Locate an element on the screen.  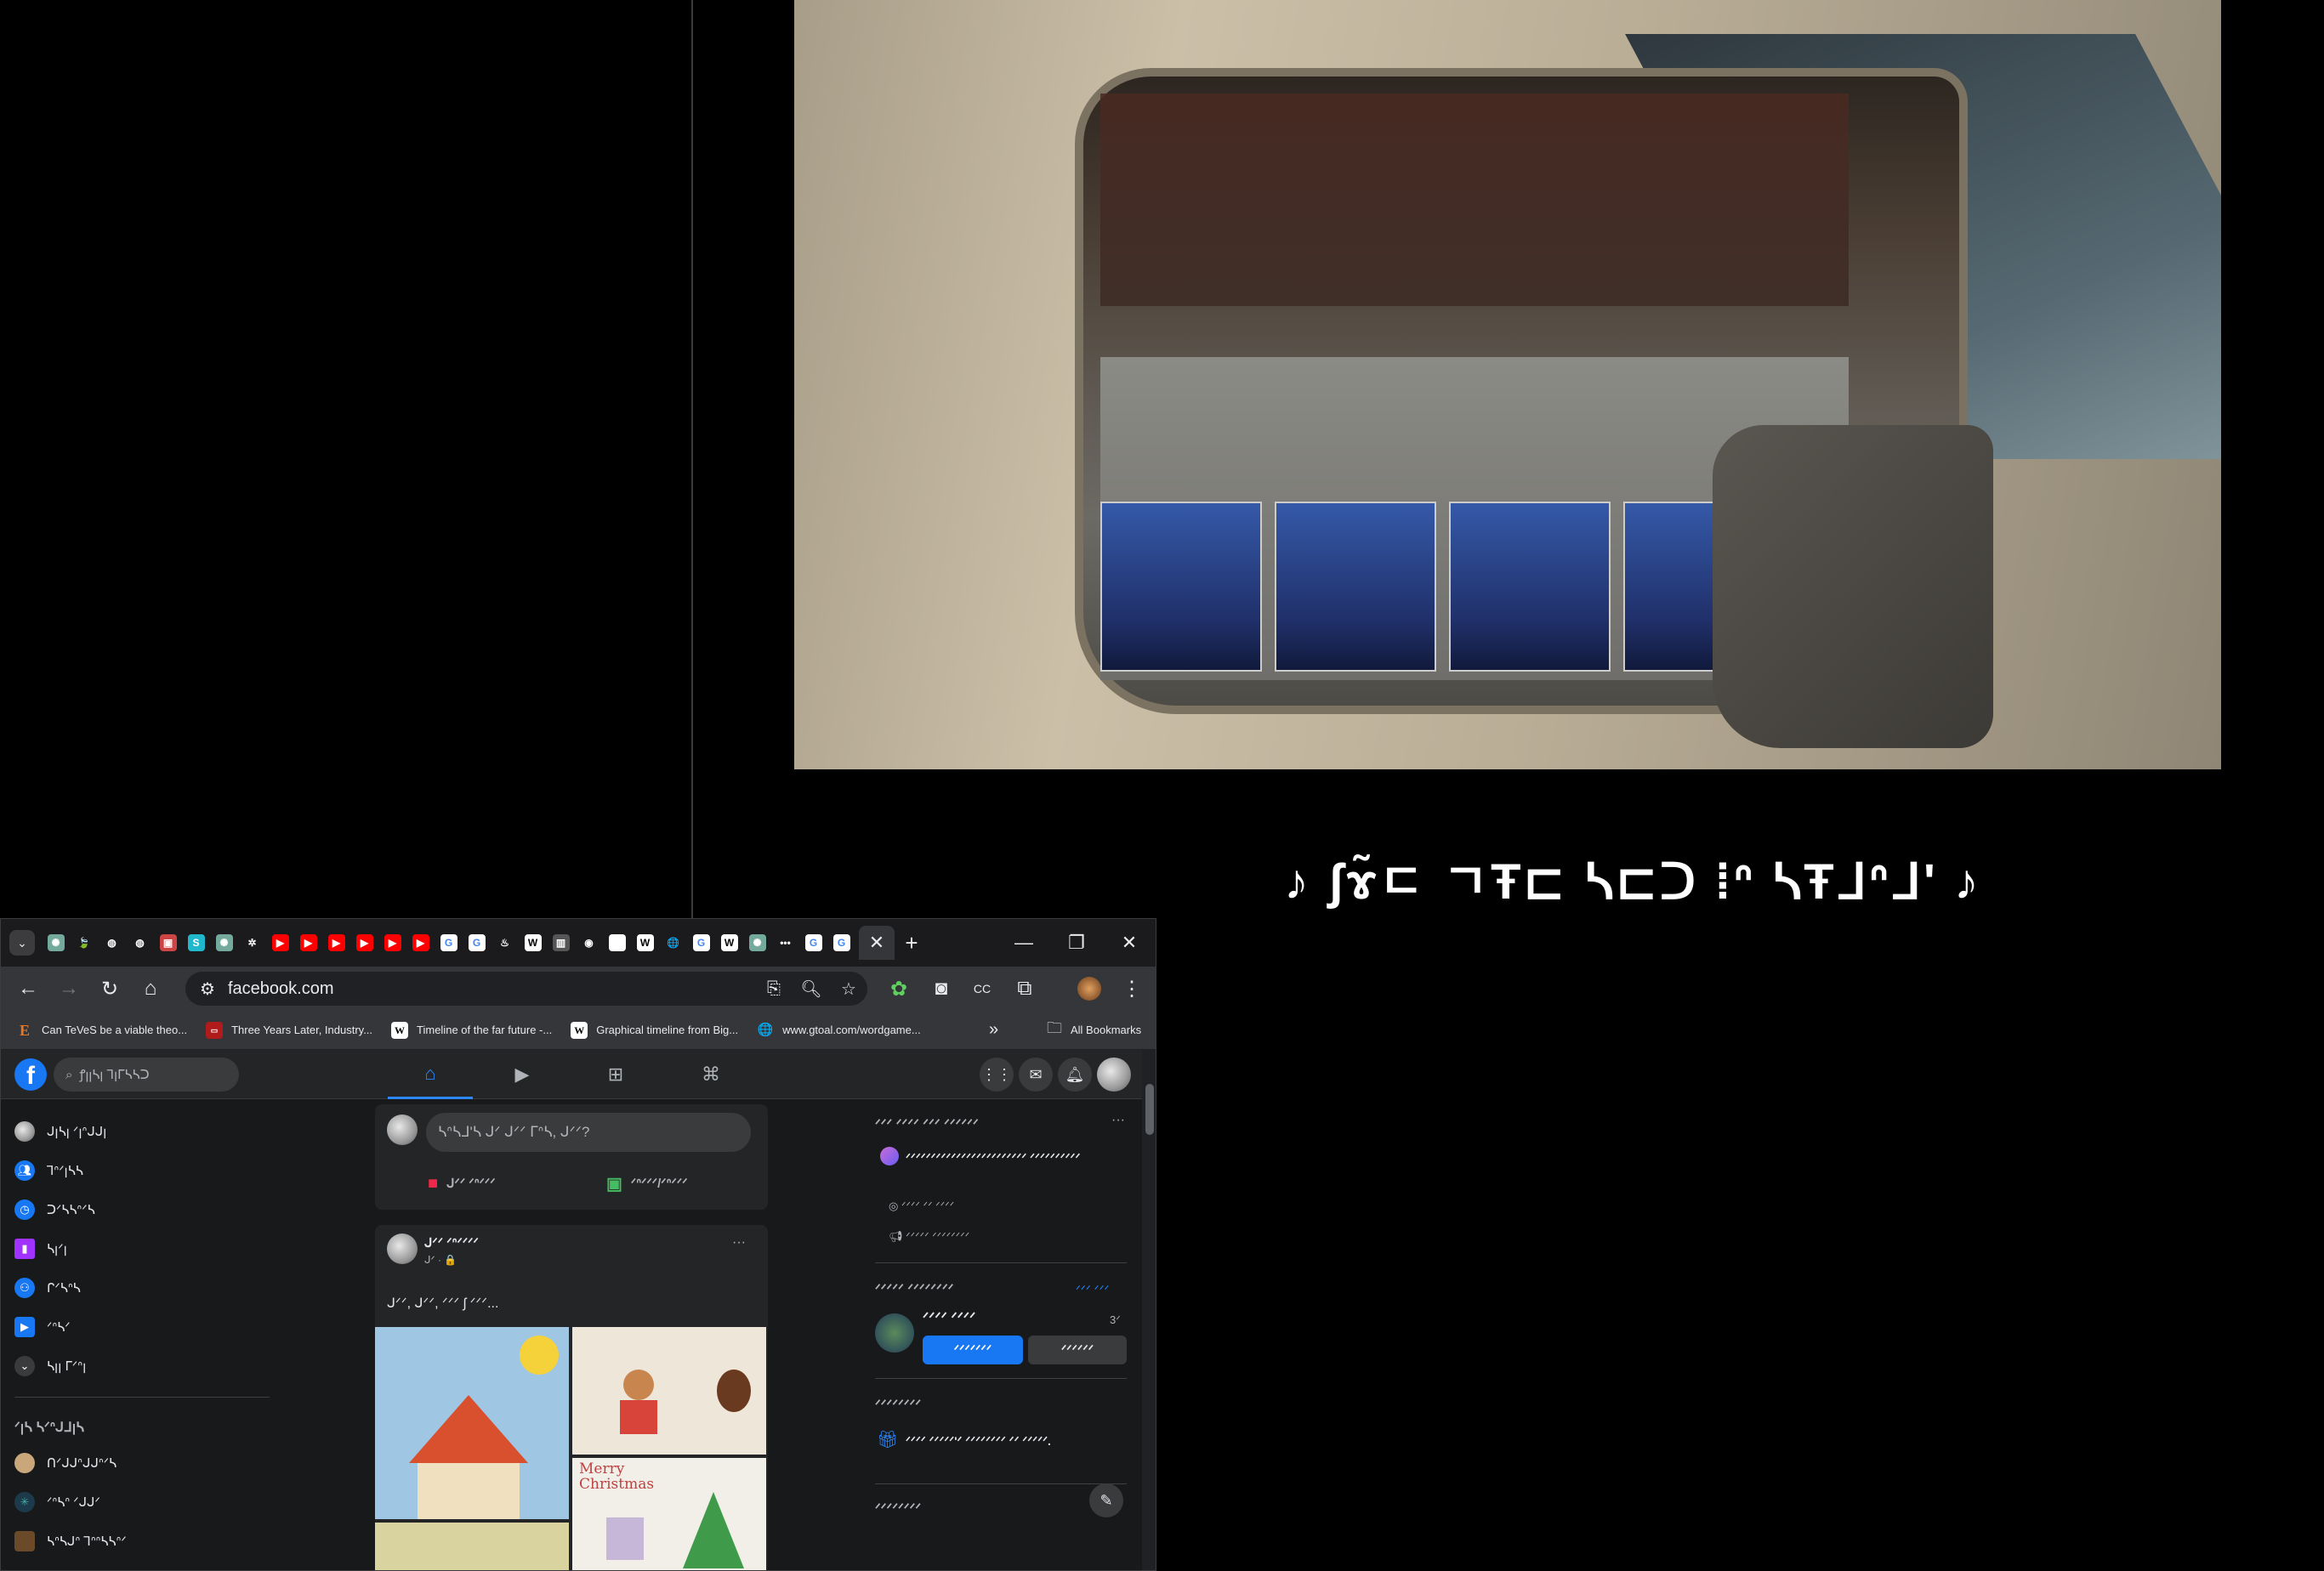
photo-house-drawing is located at coordinates (472, 1423).